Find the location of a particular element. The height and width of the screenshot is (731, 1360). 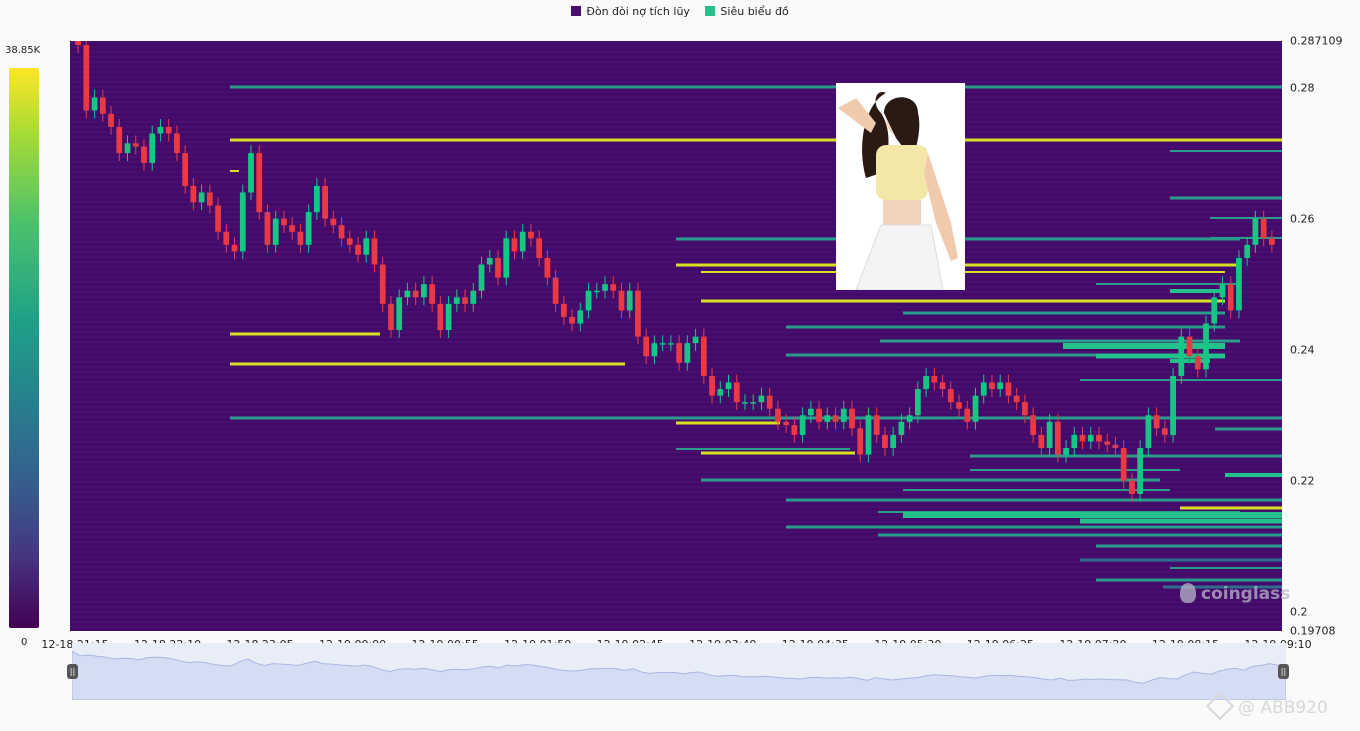

navigator-left-handle: || is located at coordinates (72, 671).